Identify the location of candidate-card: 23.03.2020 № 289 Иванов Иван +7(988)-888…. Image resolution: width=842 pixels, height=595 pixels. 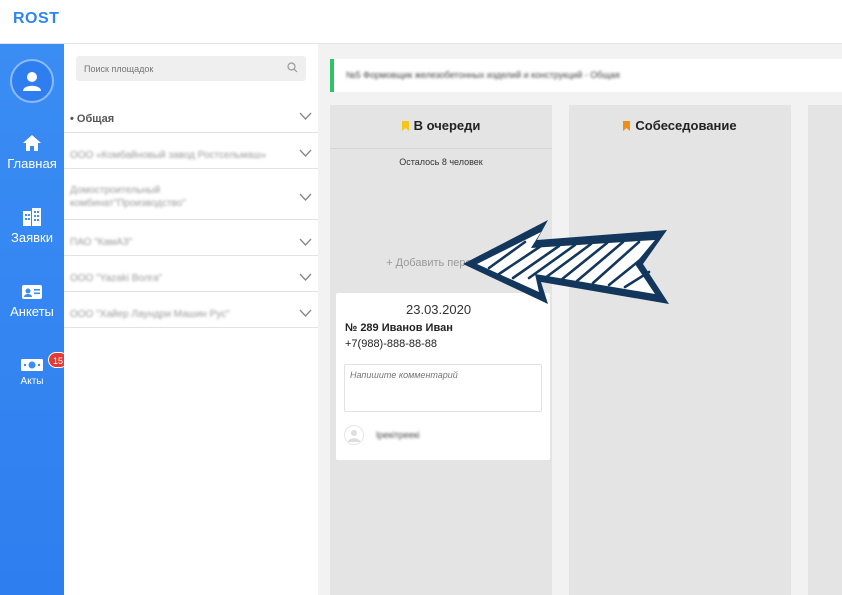
(443, 376).